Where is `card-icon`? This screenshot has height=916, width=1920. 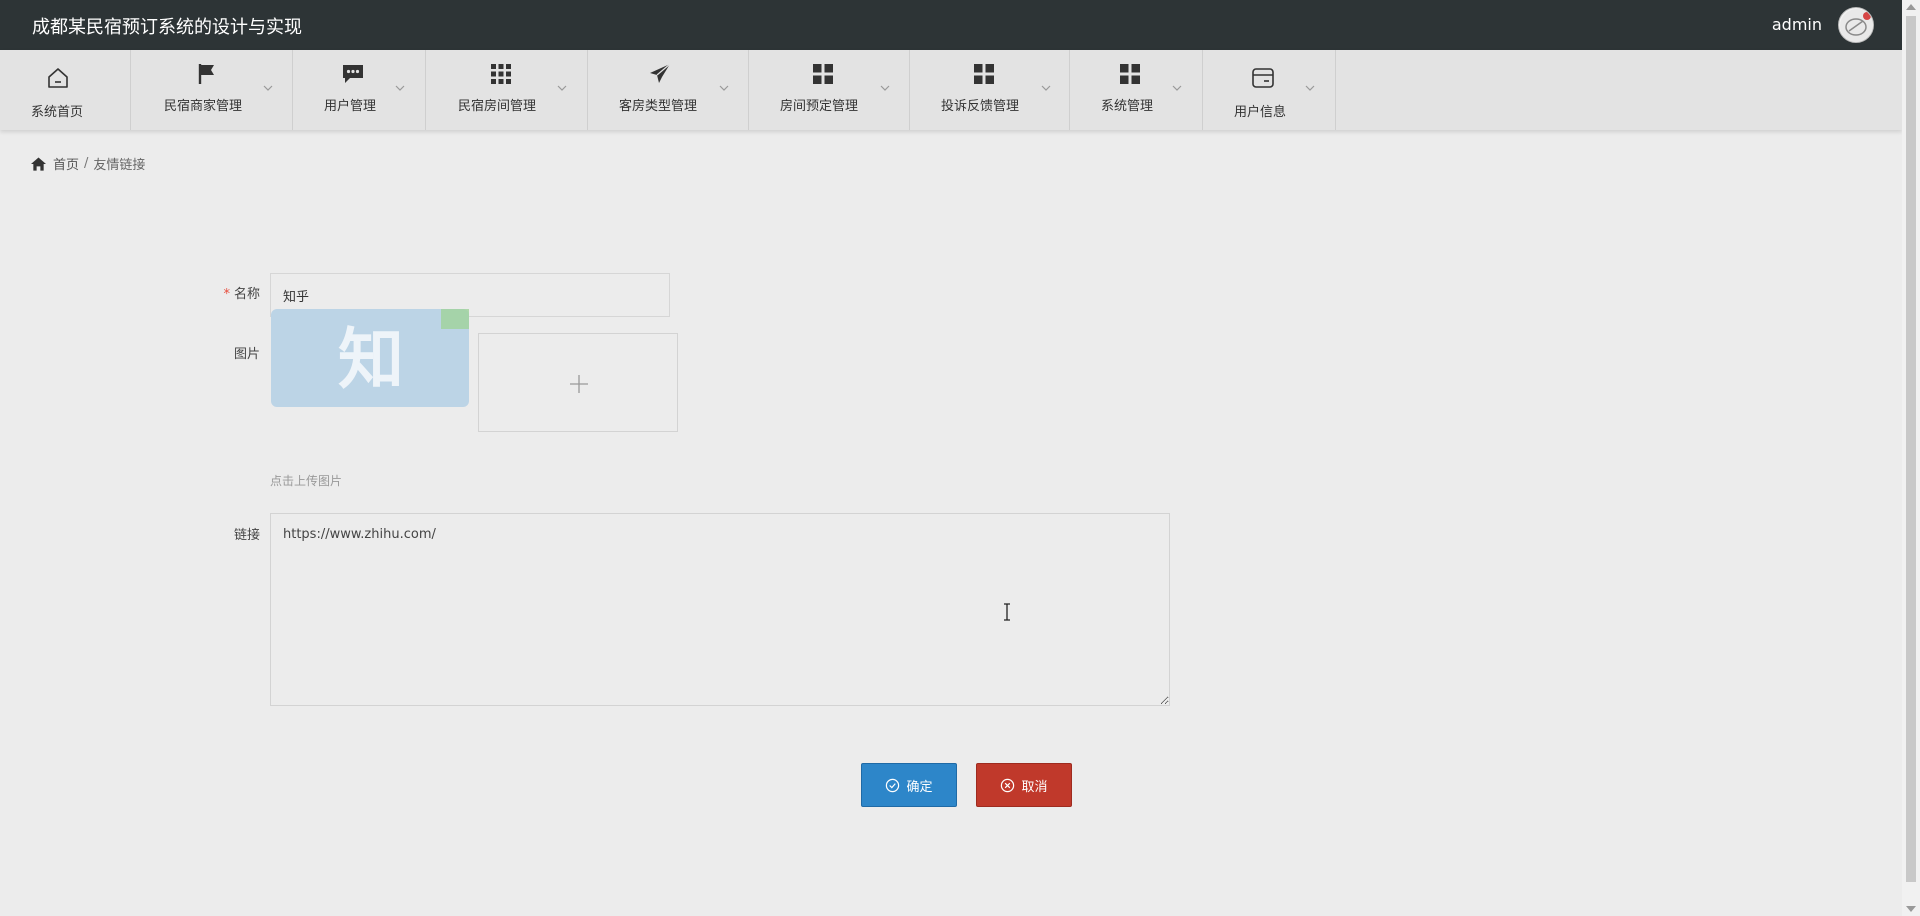 card-icon is located at coordinates (1263, 78).